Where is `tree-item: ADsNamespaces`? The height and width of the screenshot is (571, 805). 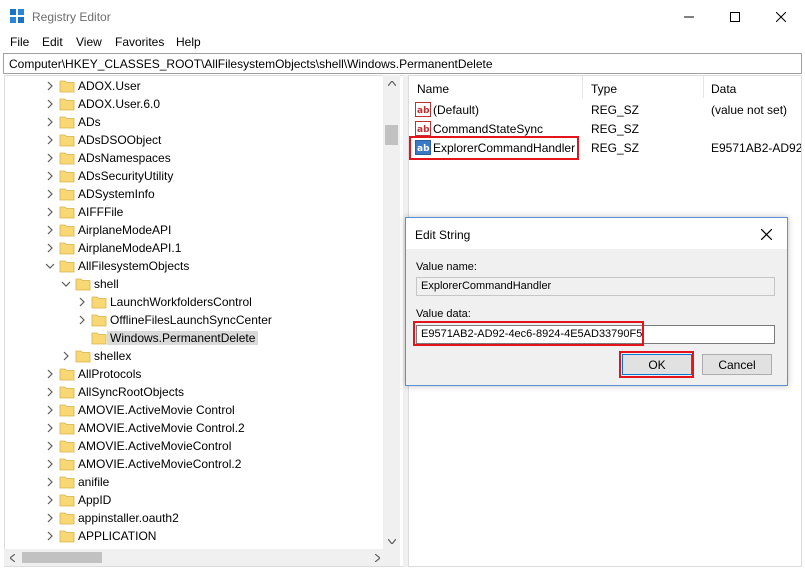
tree-item: ADsNamespaces is located at coordinates (195, 158).